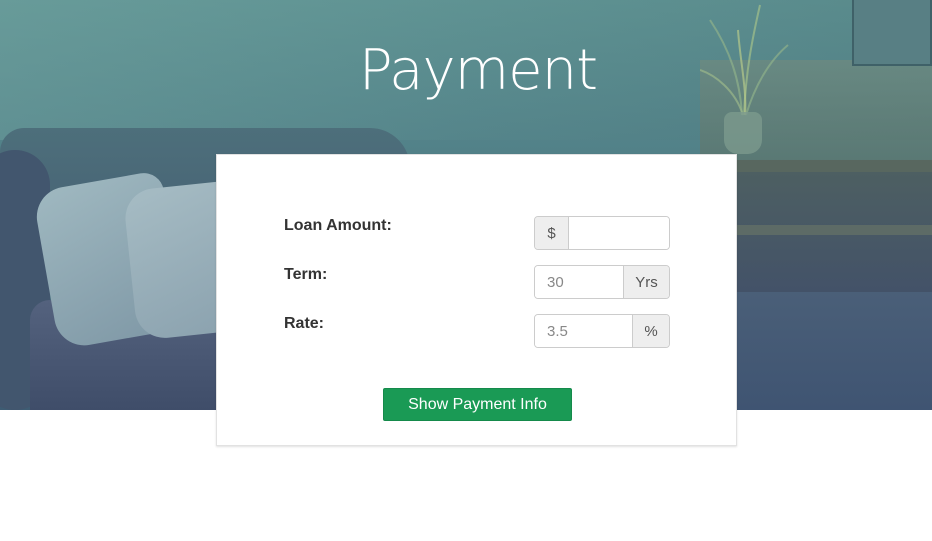 This screenshot has height=541, width=932. Describe the element at coordinates (834, 230) in the screenshot. I see `shelf-middle` at that location.